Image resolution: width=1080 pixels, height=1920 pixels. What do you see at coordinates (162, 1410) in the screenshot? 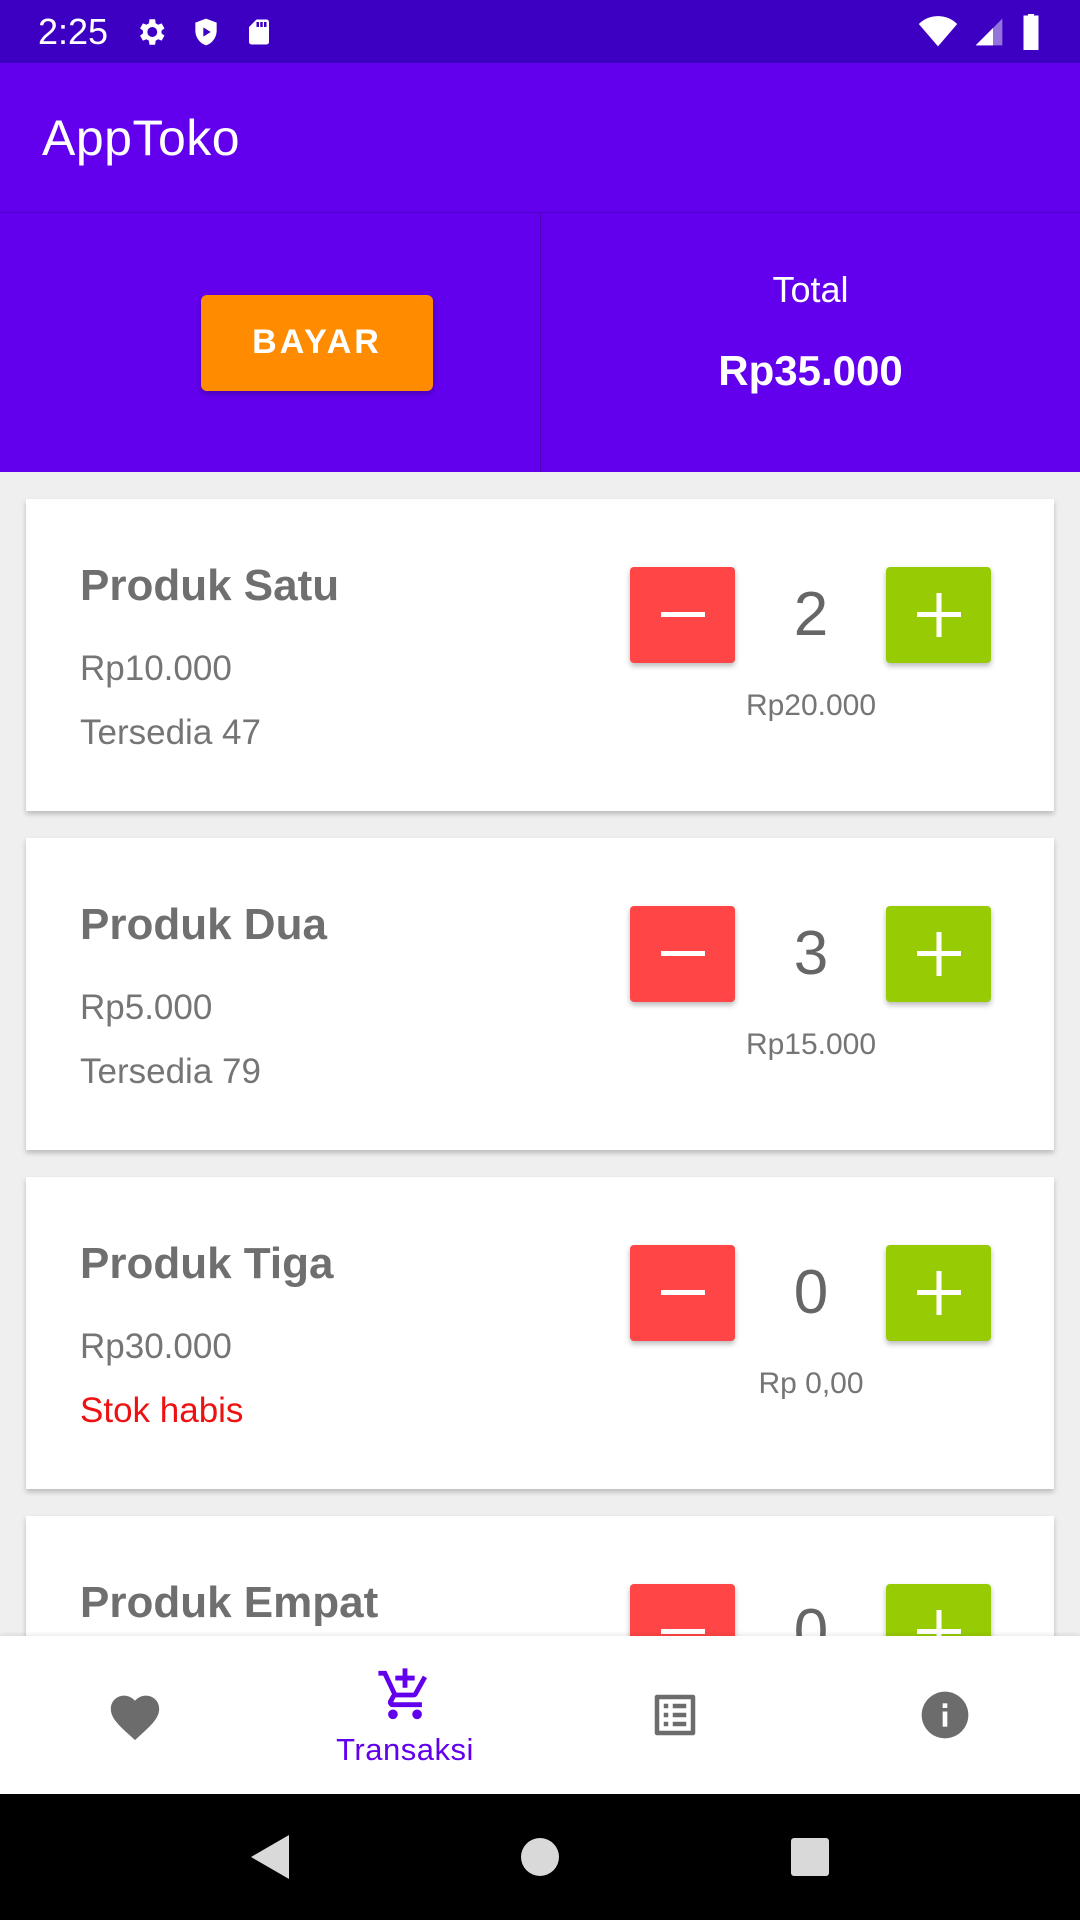
I see `out-of-stock-label: Stok habis` at bounding box center [162, 1410].